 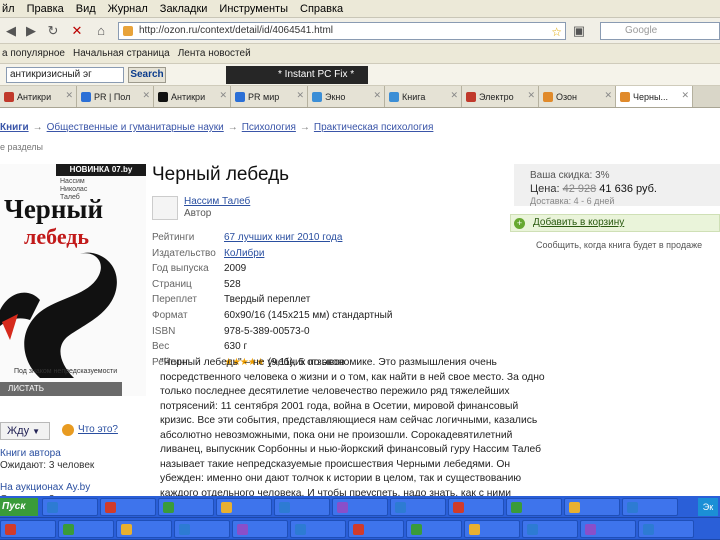 I want to click on bookmark-star-icon: ☆, so click(x=556, y=32).